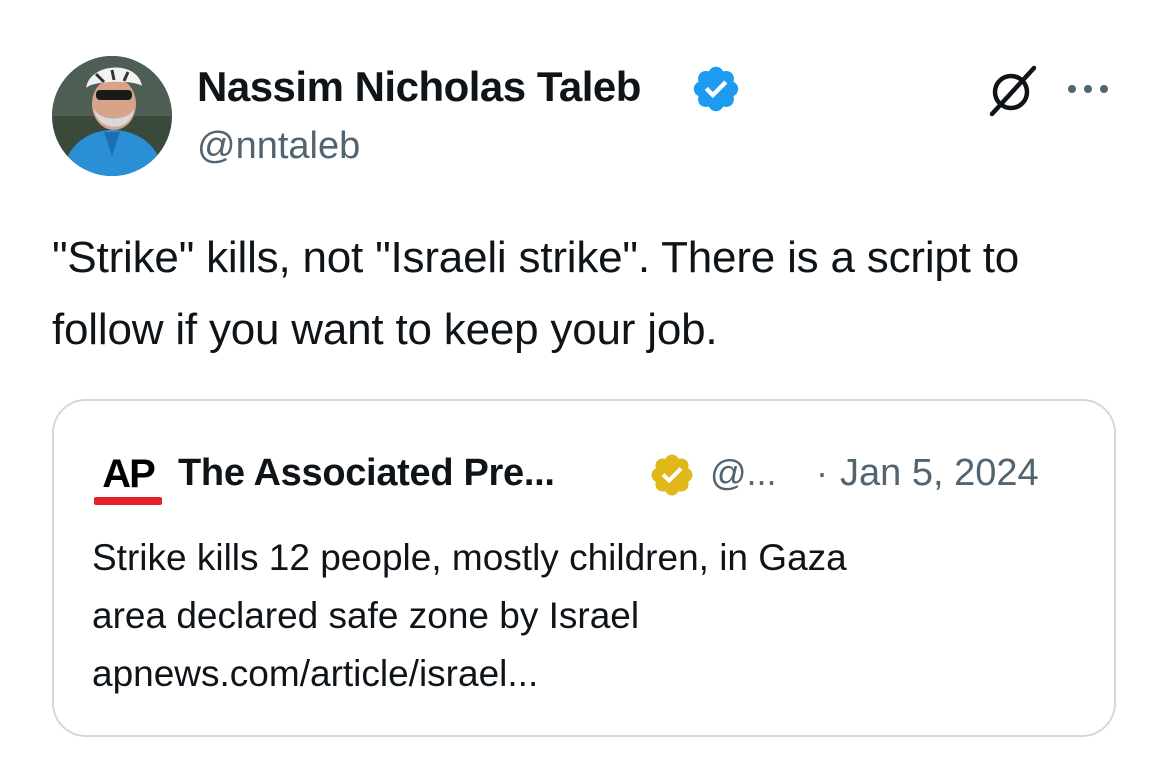  What do you see at coordinates (939, 473) in the screenshot?
I see `quoted-tweet-date: Jan 5, 2024` at bounding box center [939, 473].